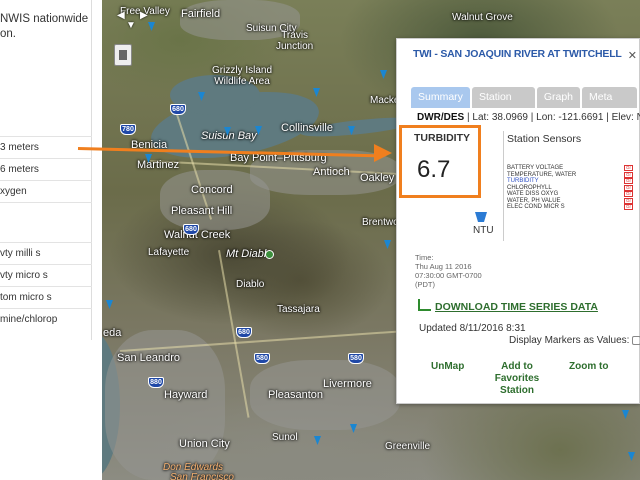 The height and width of the screenshot is (480, 640). Describe the element at coordinates (425, 284) in the screenshot. I see `time-zone: (PDT)` at that location.